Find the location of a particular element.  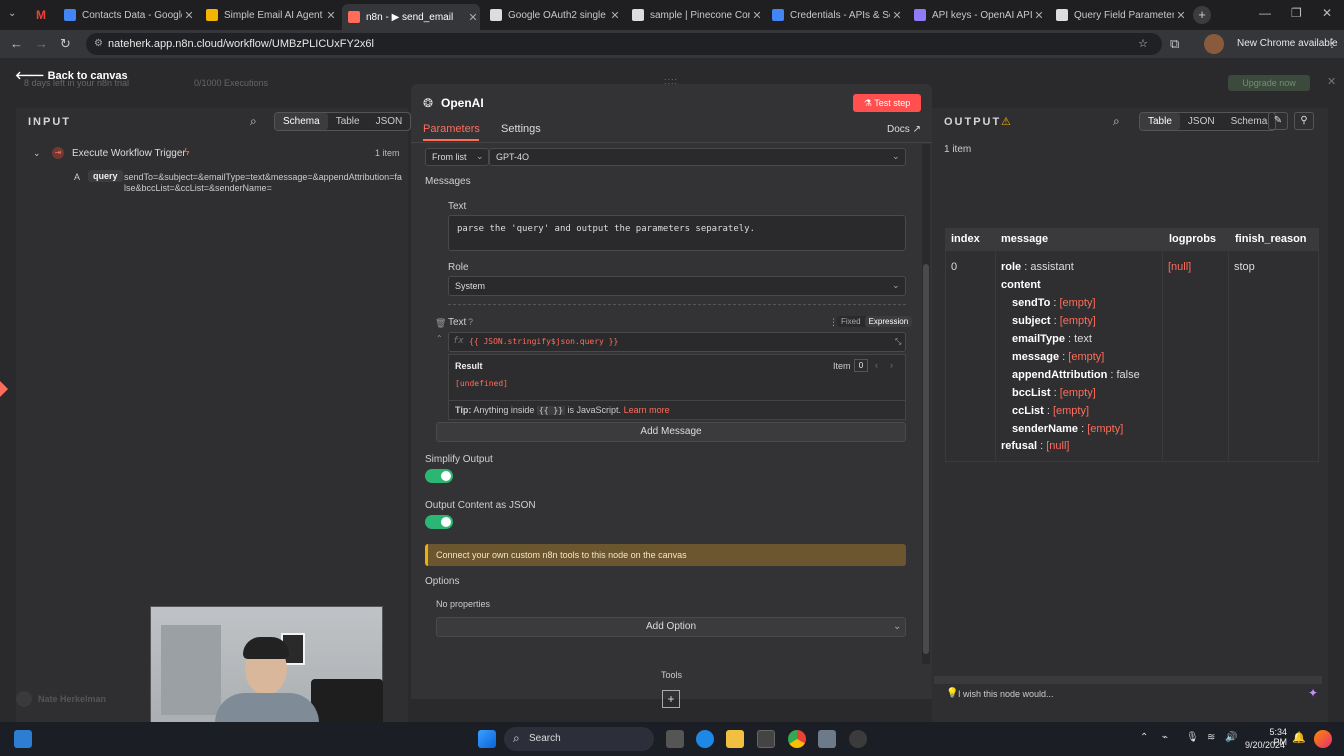

lightbulb-icon: 💡 is located at coordinates (952, 693).